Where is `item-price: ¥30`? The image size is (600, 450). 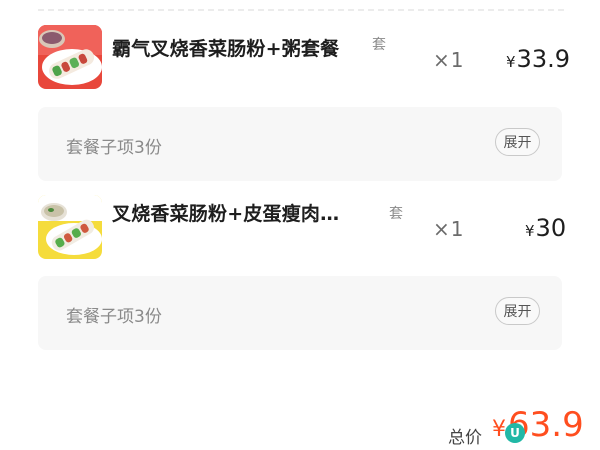 item-price: ¥30 is located at coordinates (545, 228).